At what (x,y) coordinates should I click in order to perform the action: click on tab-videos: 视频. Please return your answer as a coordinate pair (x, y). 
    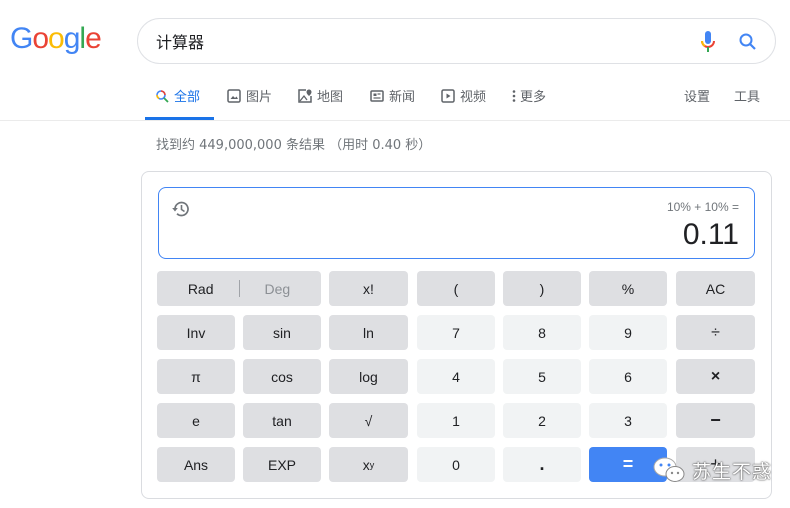
    Looking at the image, I should click on (463, 103).